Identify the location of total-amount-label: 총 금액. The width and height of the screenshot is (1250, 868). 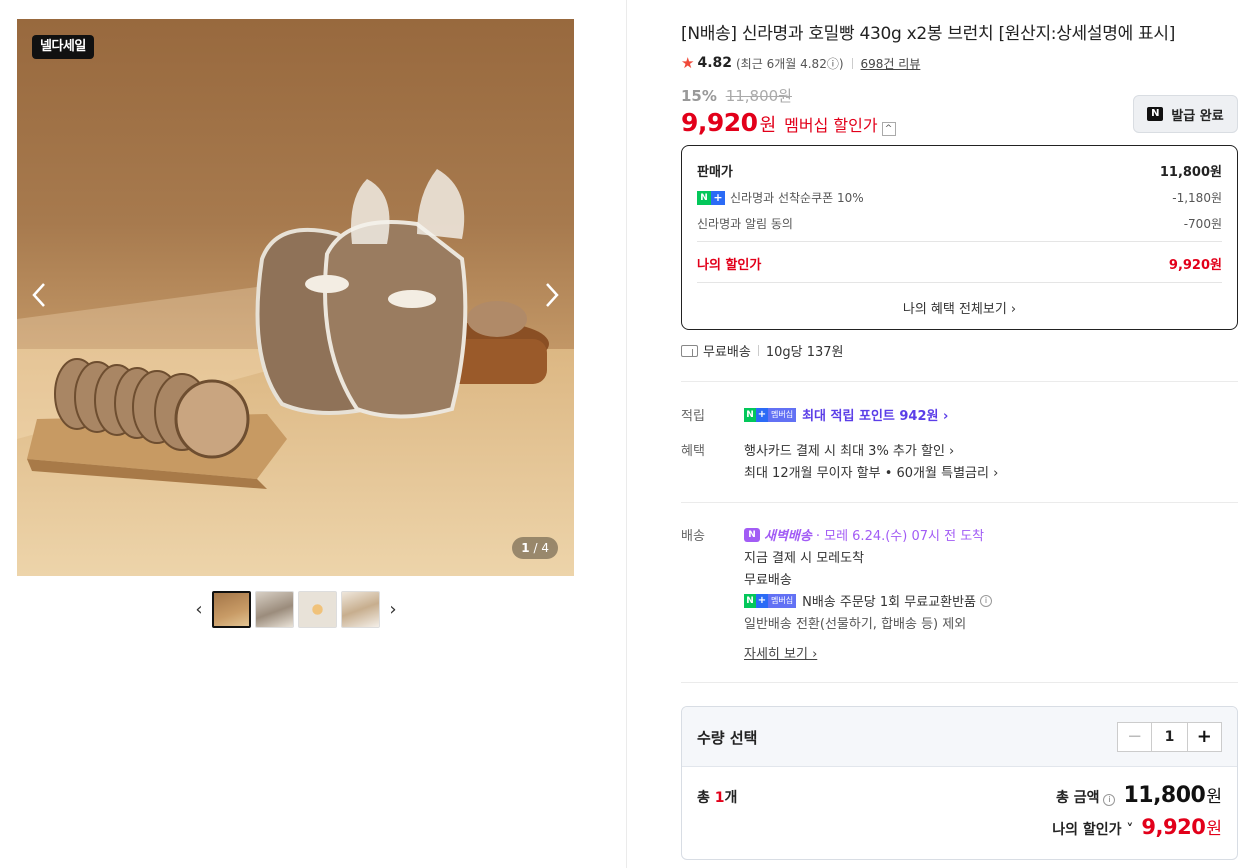
(1077, 798).